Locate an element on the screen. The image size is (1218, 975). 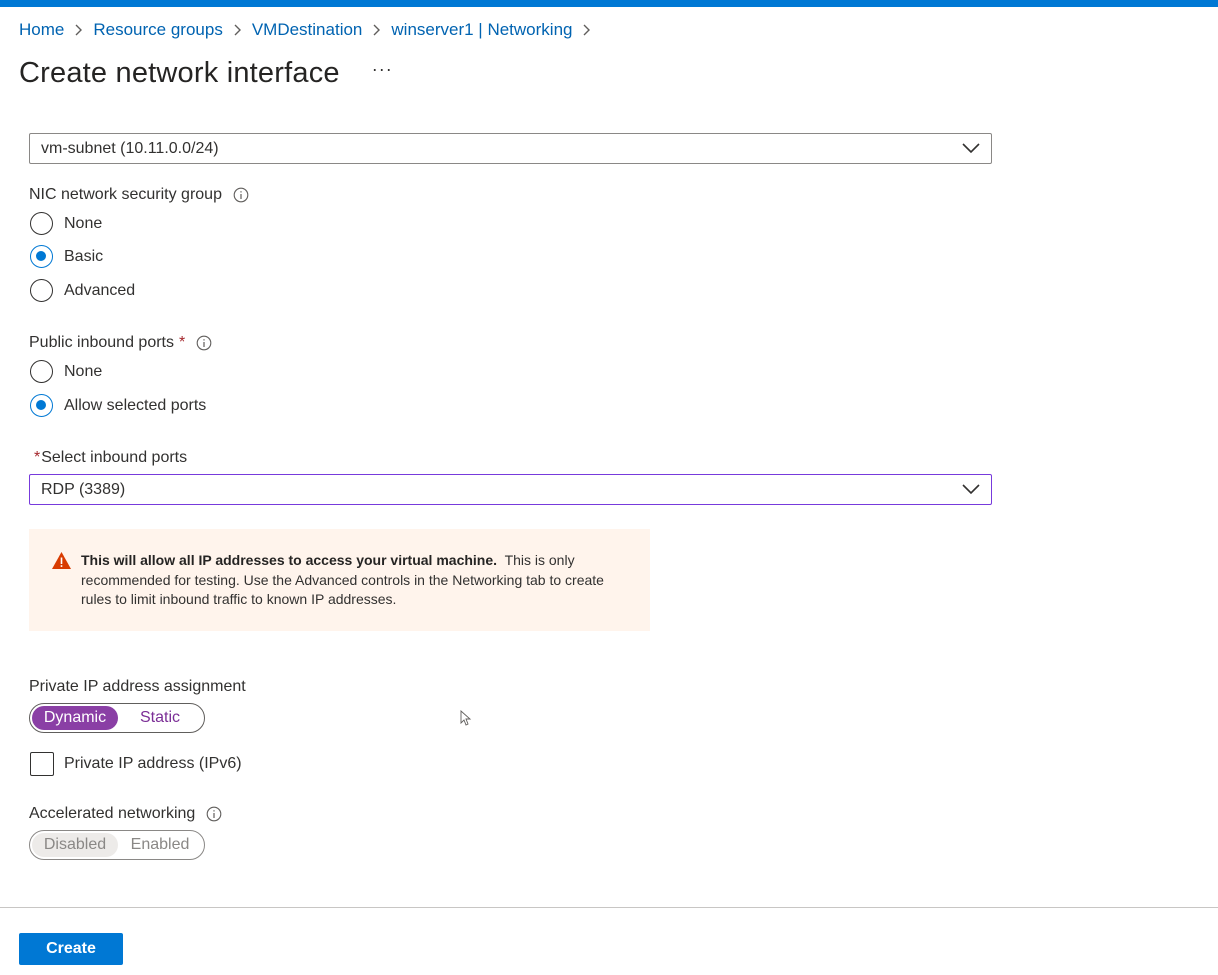
ipv6-checkbox-row: Private IP address (IPv6) is located at coordinates (136, 764).